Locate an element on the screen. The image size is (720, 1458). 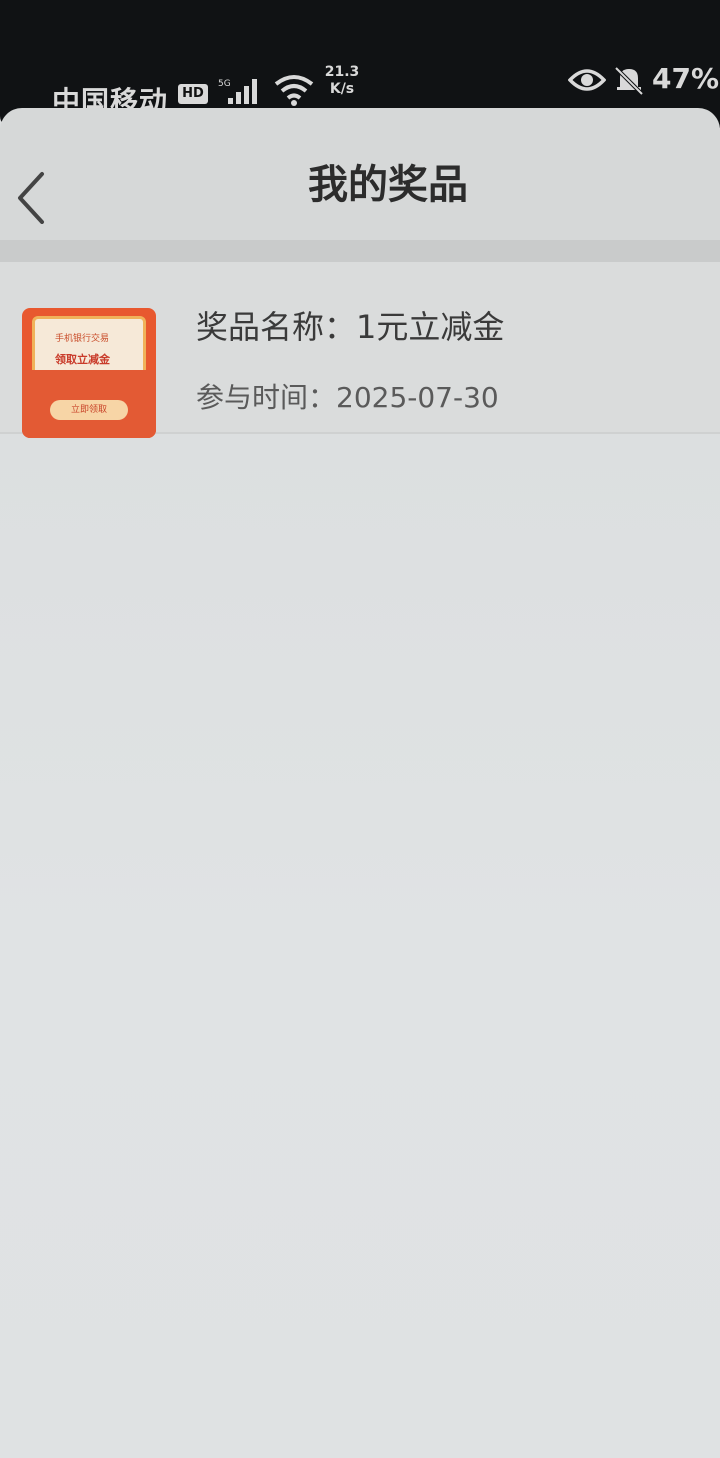
page-title-wrap: 我的奖品 is located at coordinates (360, 181).